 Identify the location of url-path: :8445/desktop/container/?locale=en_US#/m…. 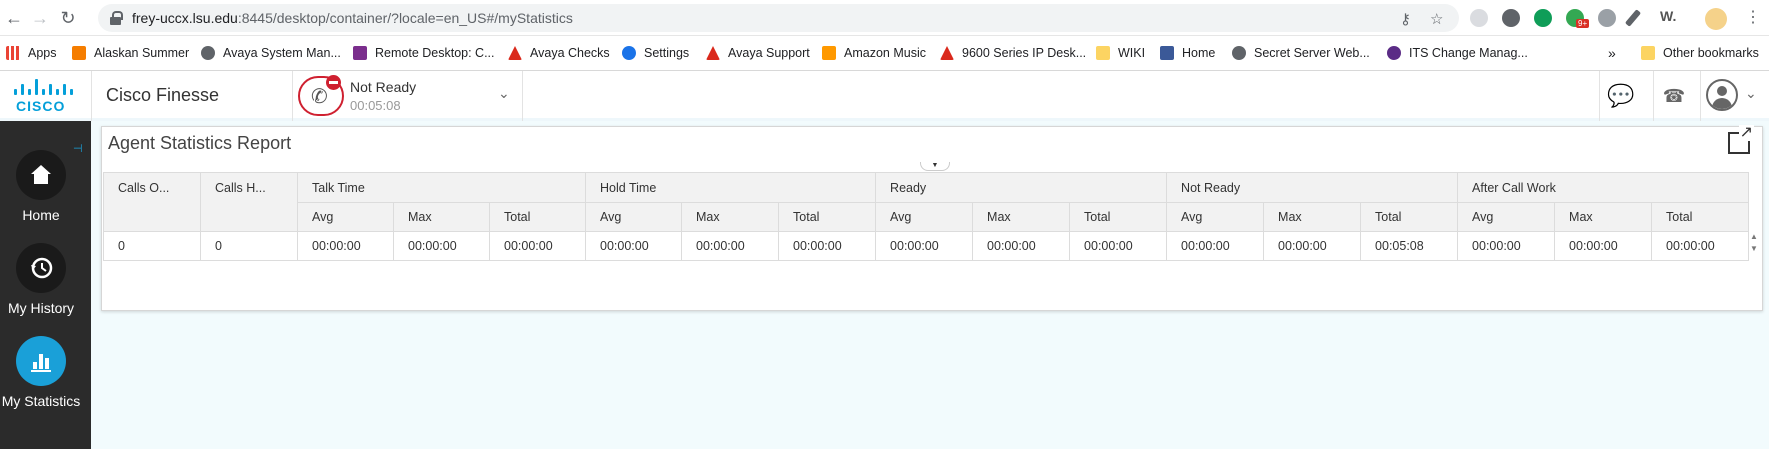
(405, 18).